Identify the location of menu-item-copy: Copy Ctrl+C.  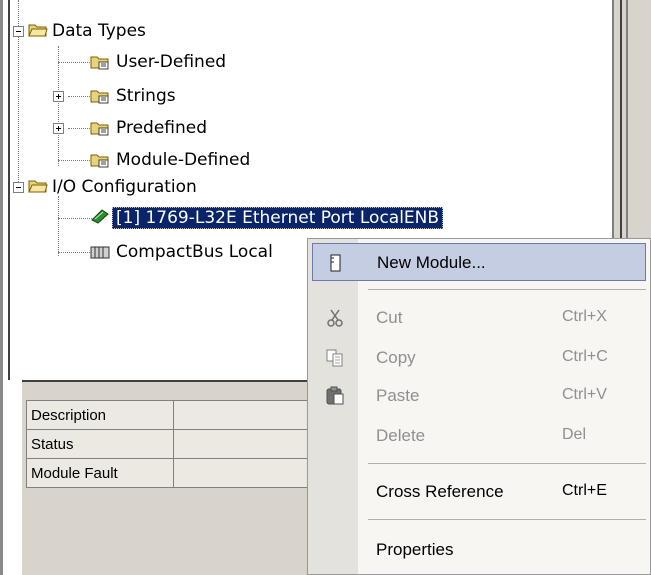
(479, 358).